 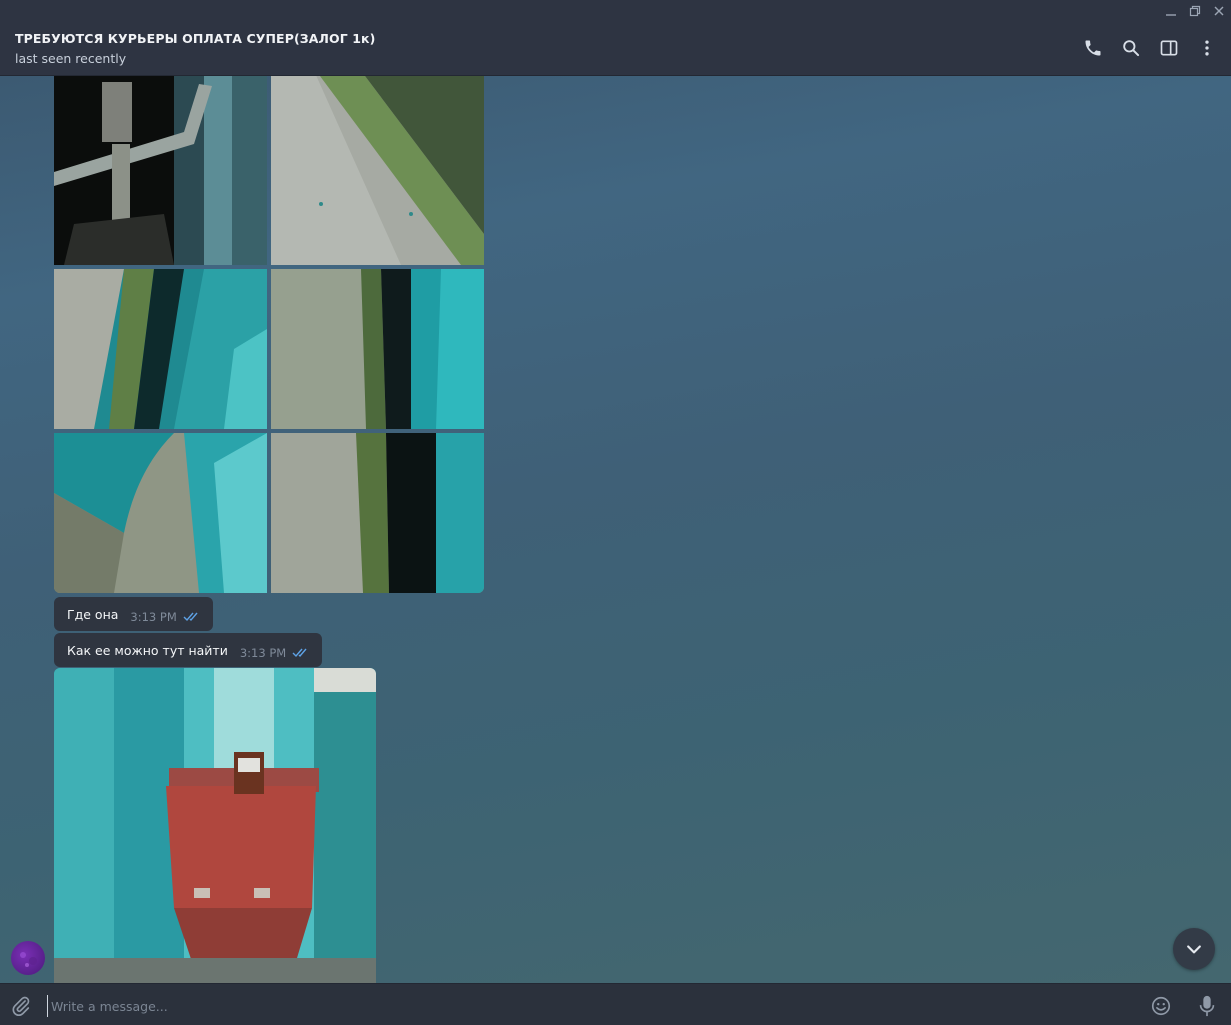 What do you see at coordinates (215, 825) in the screenshot?
I see `photo-message` at bounding box center [215, 825].